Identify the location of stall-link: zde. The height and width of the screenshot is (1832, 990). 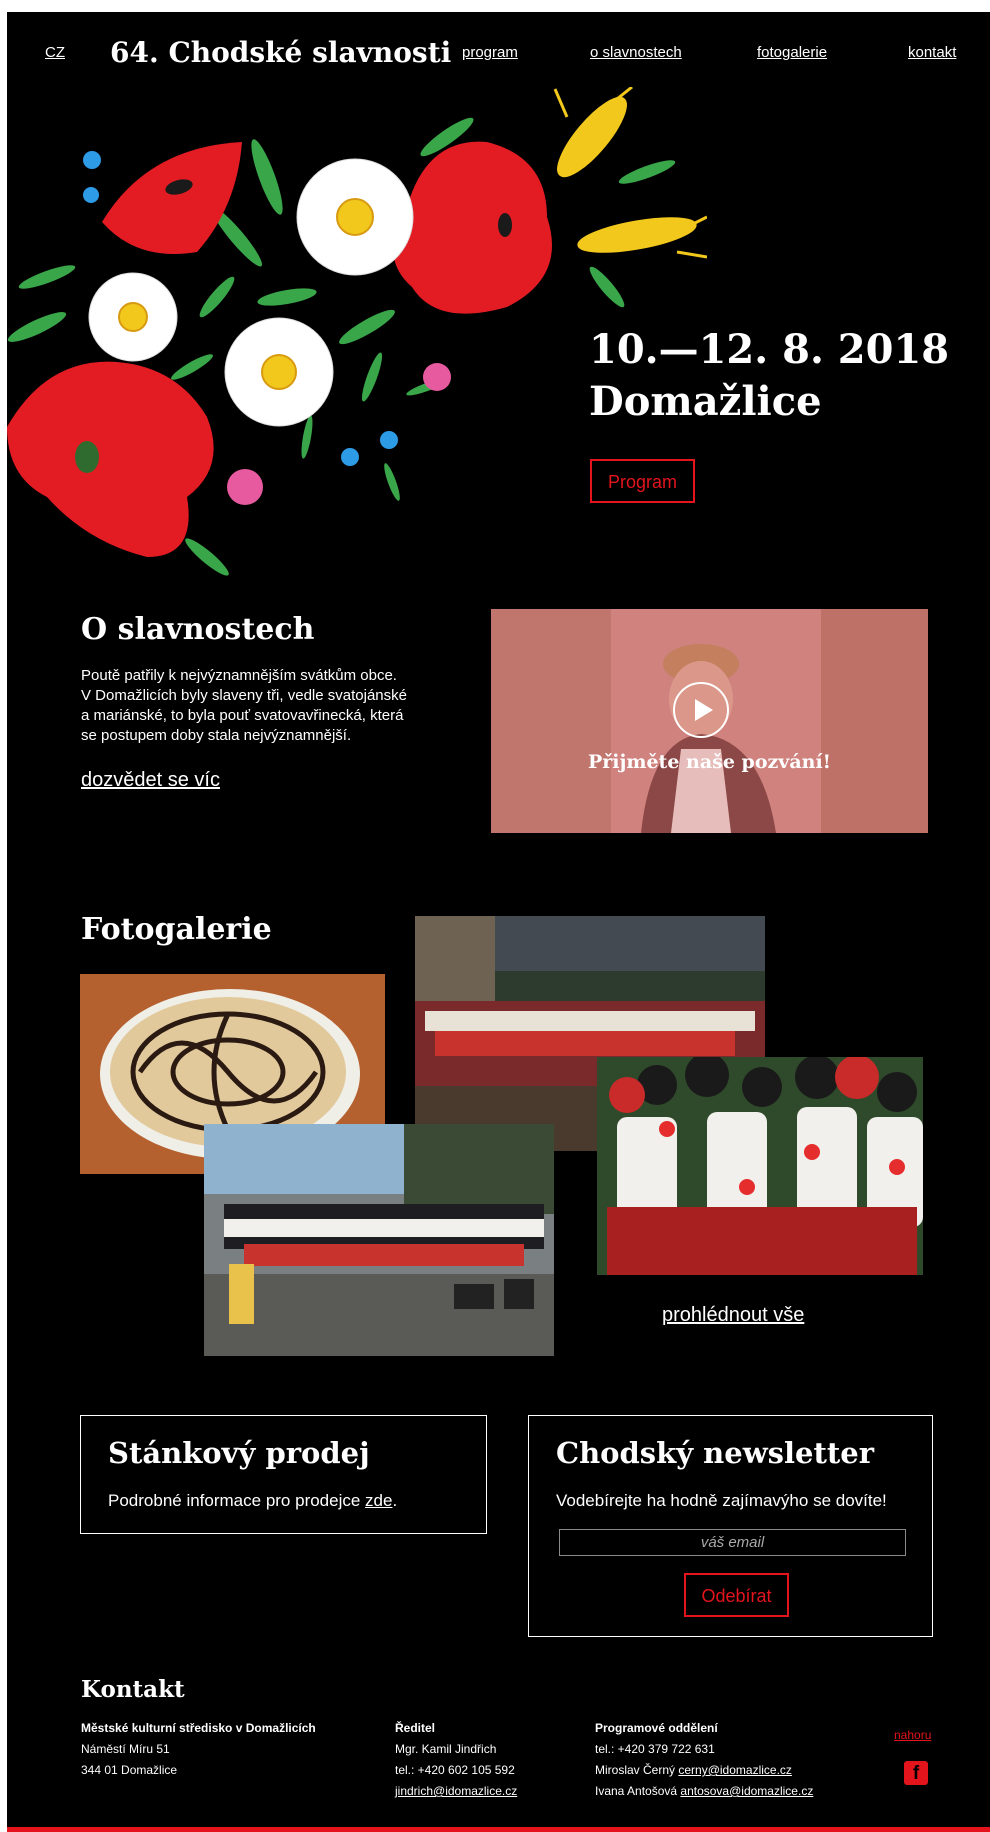
(378, 1500).